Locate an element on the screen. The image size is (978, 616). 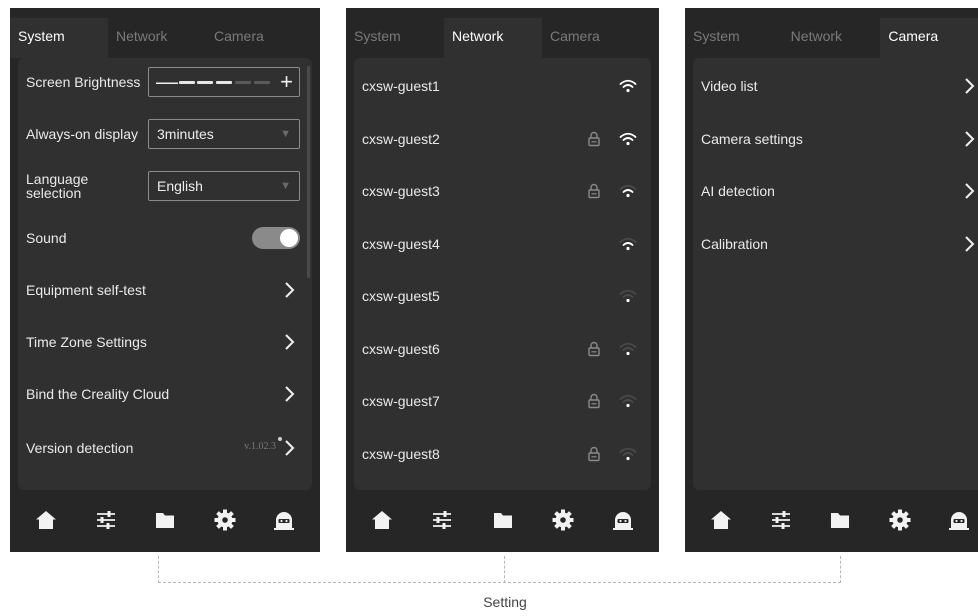
wifi-network-item: cxsw-guest5 is located at coordinates (502, 296).